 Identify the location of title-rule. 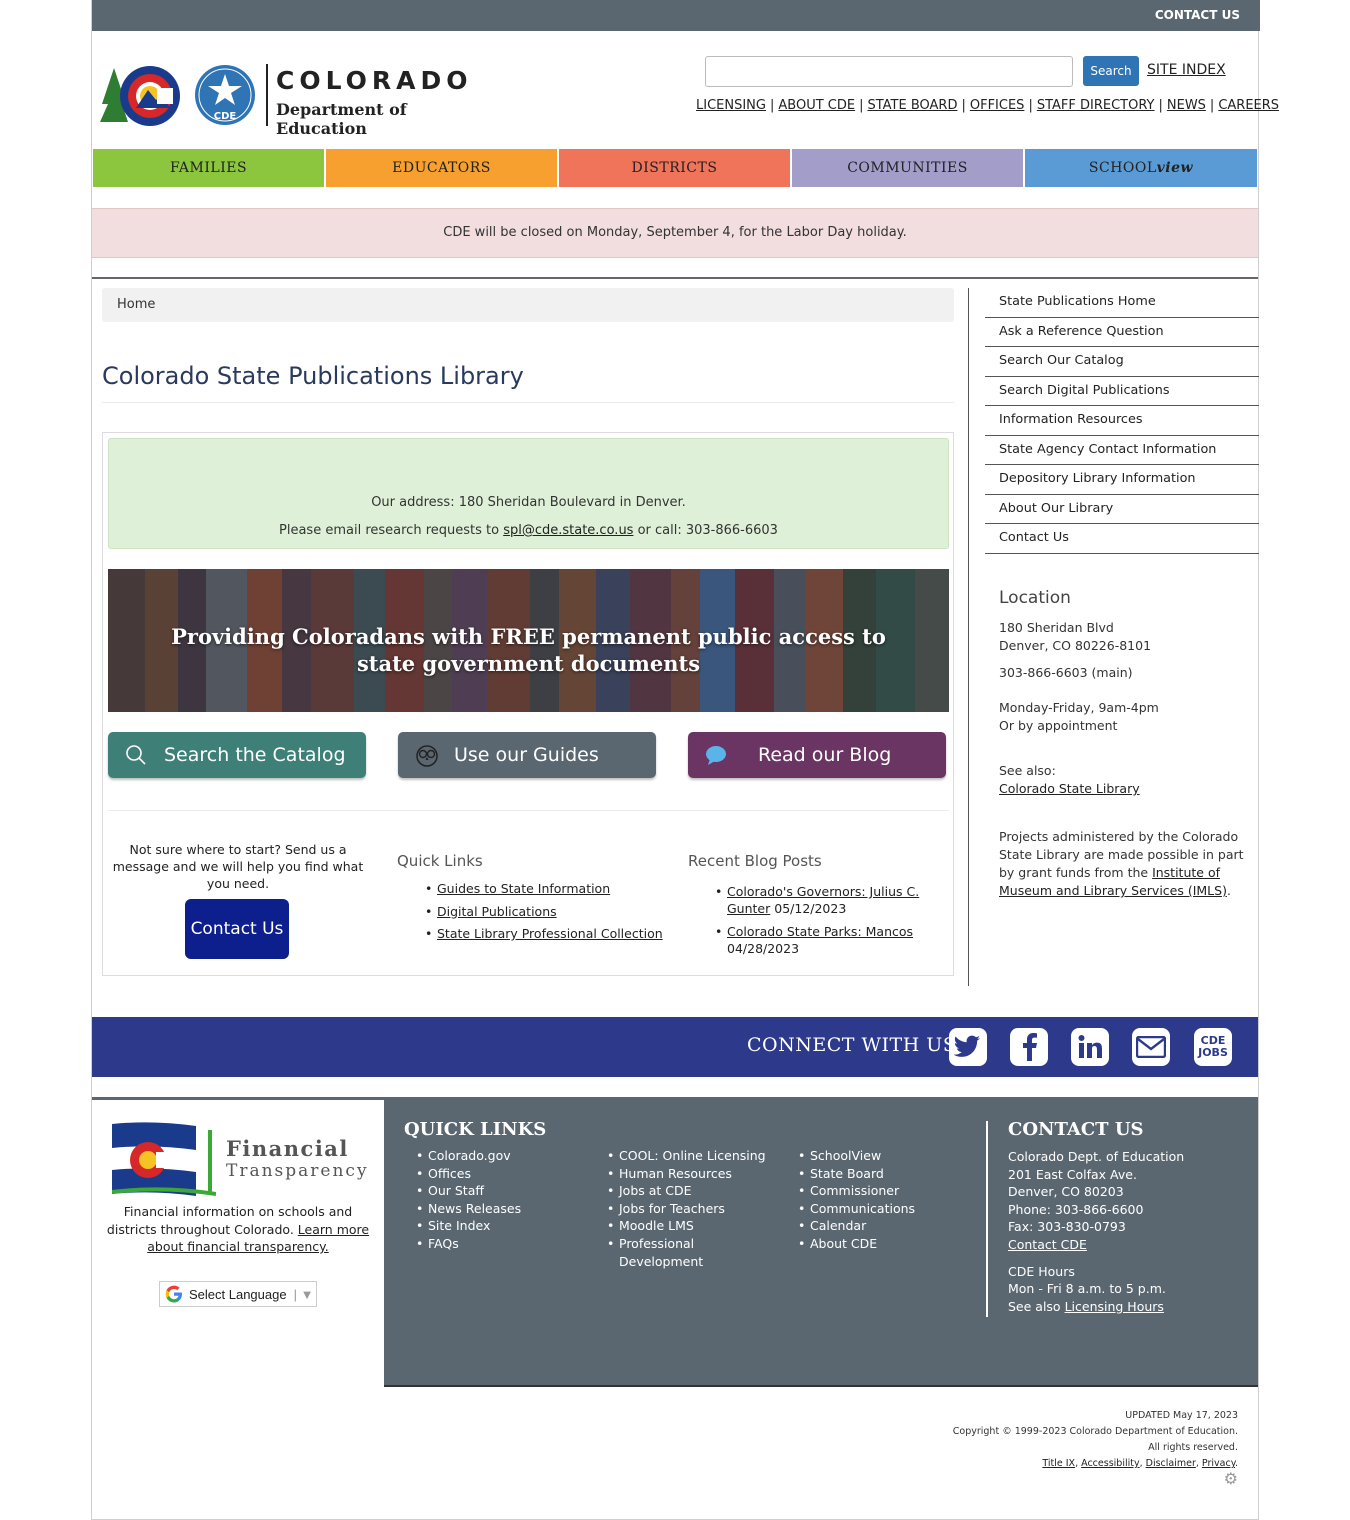
(528, 402).